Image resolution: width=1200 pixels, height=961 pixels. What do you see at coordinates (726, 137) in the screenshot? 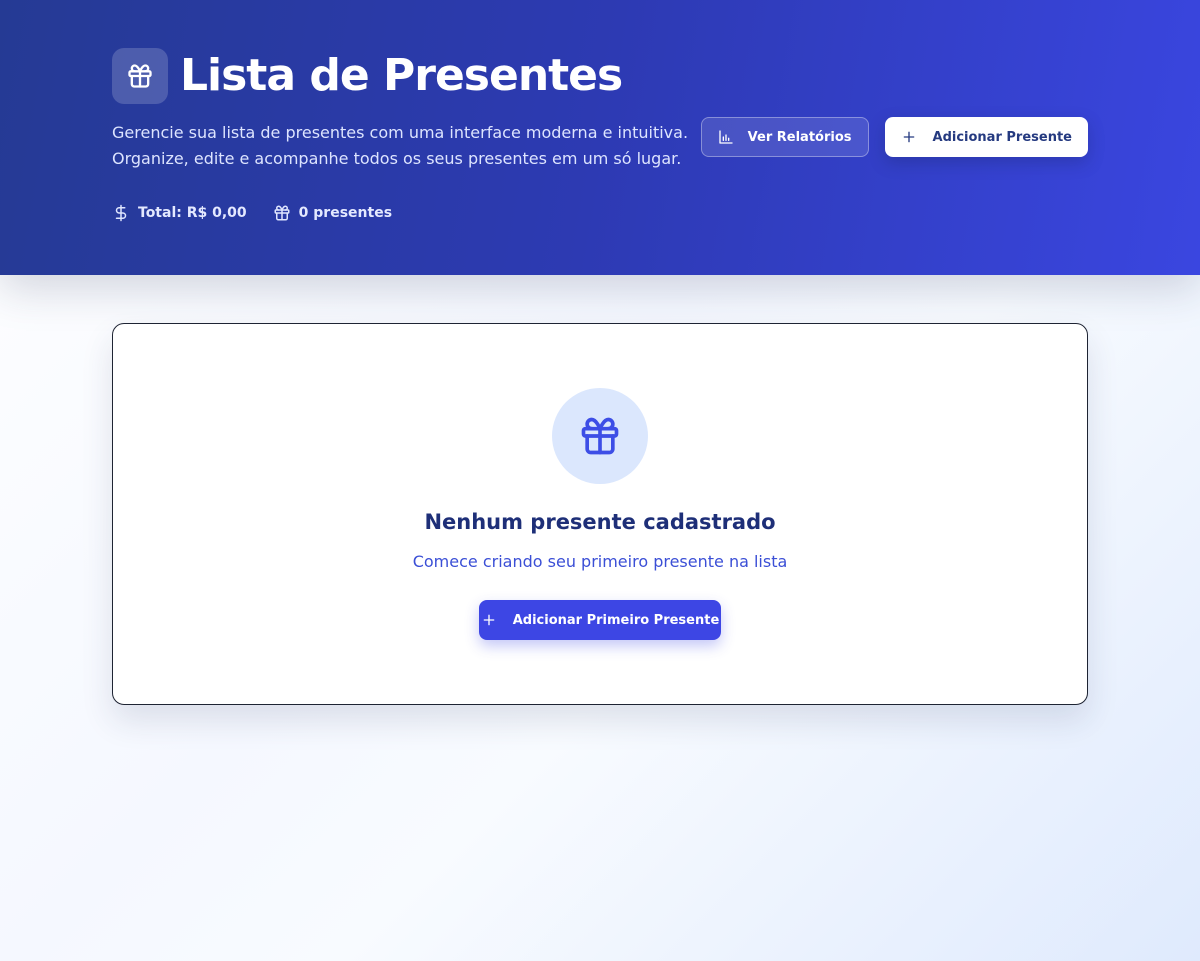
I see `bar-chart-icon` at bounding box center [726, 137].